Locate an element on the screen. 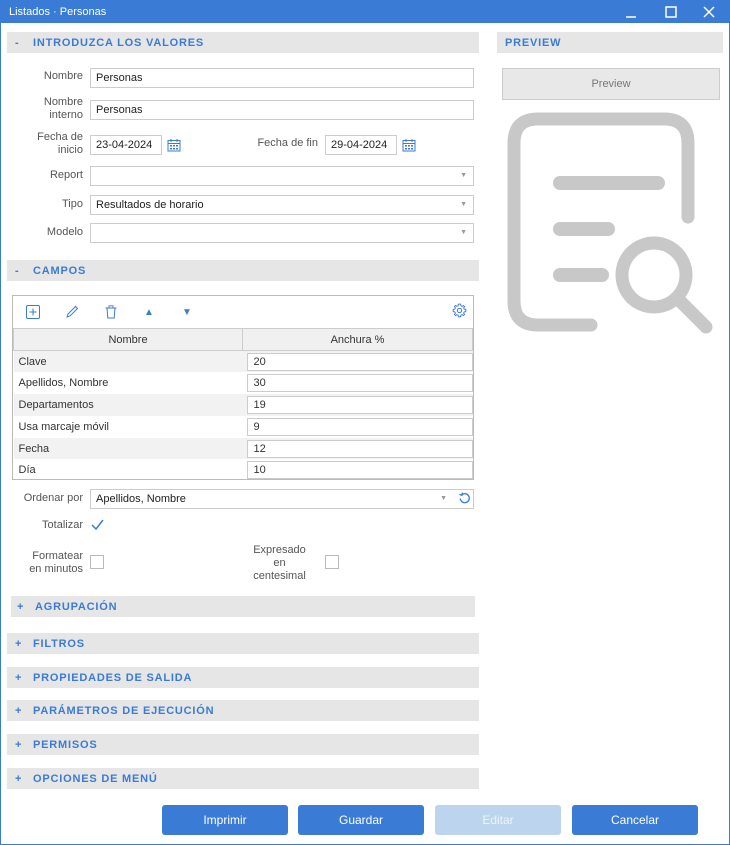  section-parametros-header: + PARÁMETROS DE EJECUCIÓN is located at coordinates (243, 710).